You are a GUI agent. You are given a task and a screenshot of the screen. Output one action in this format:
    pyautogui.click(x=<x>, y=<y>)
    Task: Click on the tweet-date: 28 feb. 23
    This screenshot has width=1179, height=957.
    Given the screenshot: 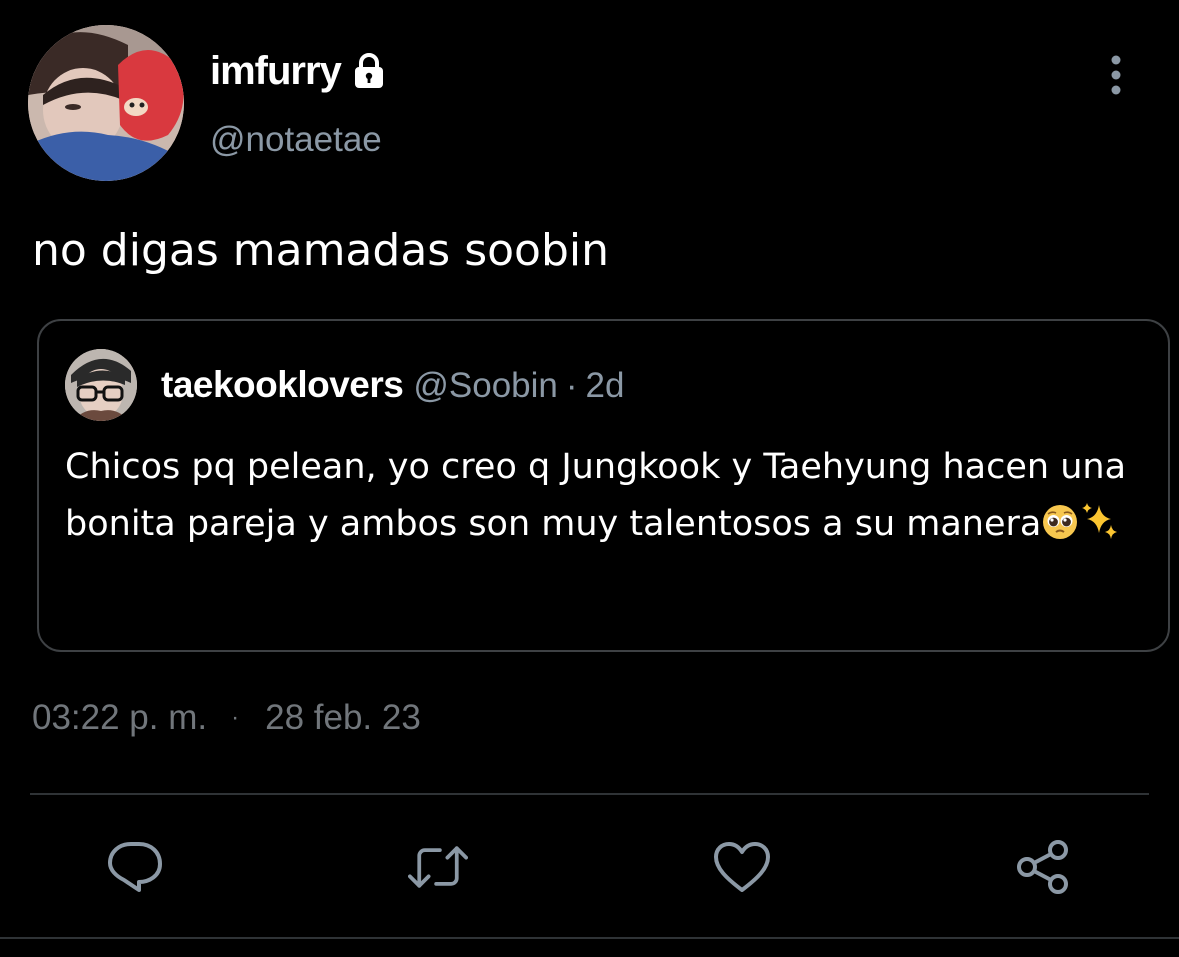 What is the action you would take?
    pyautogui.click(x=343, y=717)
    